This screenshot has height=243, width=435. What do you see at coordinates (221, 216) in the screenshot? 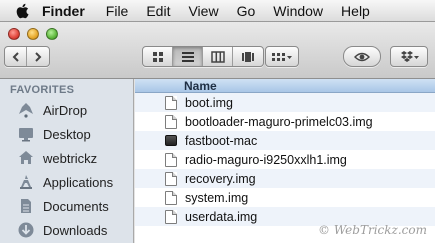
I see `file-name: userdata.img` at bounding box center [221, 216].